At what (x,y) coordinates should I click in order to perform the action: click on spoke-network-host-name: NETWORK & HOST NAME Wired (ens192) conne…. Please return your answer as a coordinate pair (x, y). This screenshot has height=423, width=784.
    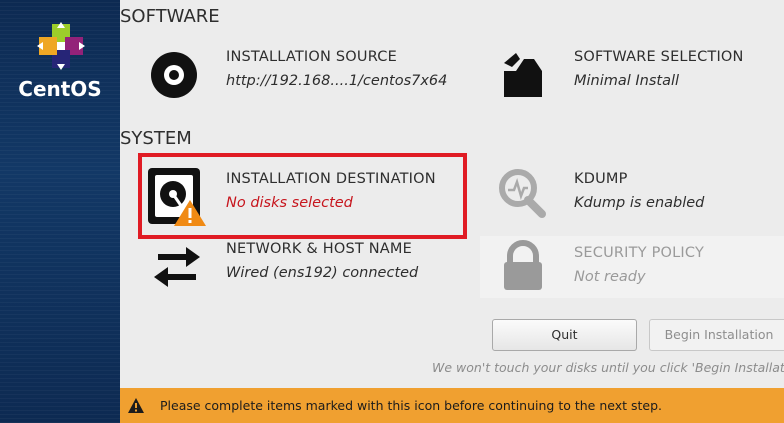
    Looking at the image, I should click on (290, 263).